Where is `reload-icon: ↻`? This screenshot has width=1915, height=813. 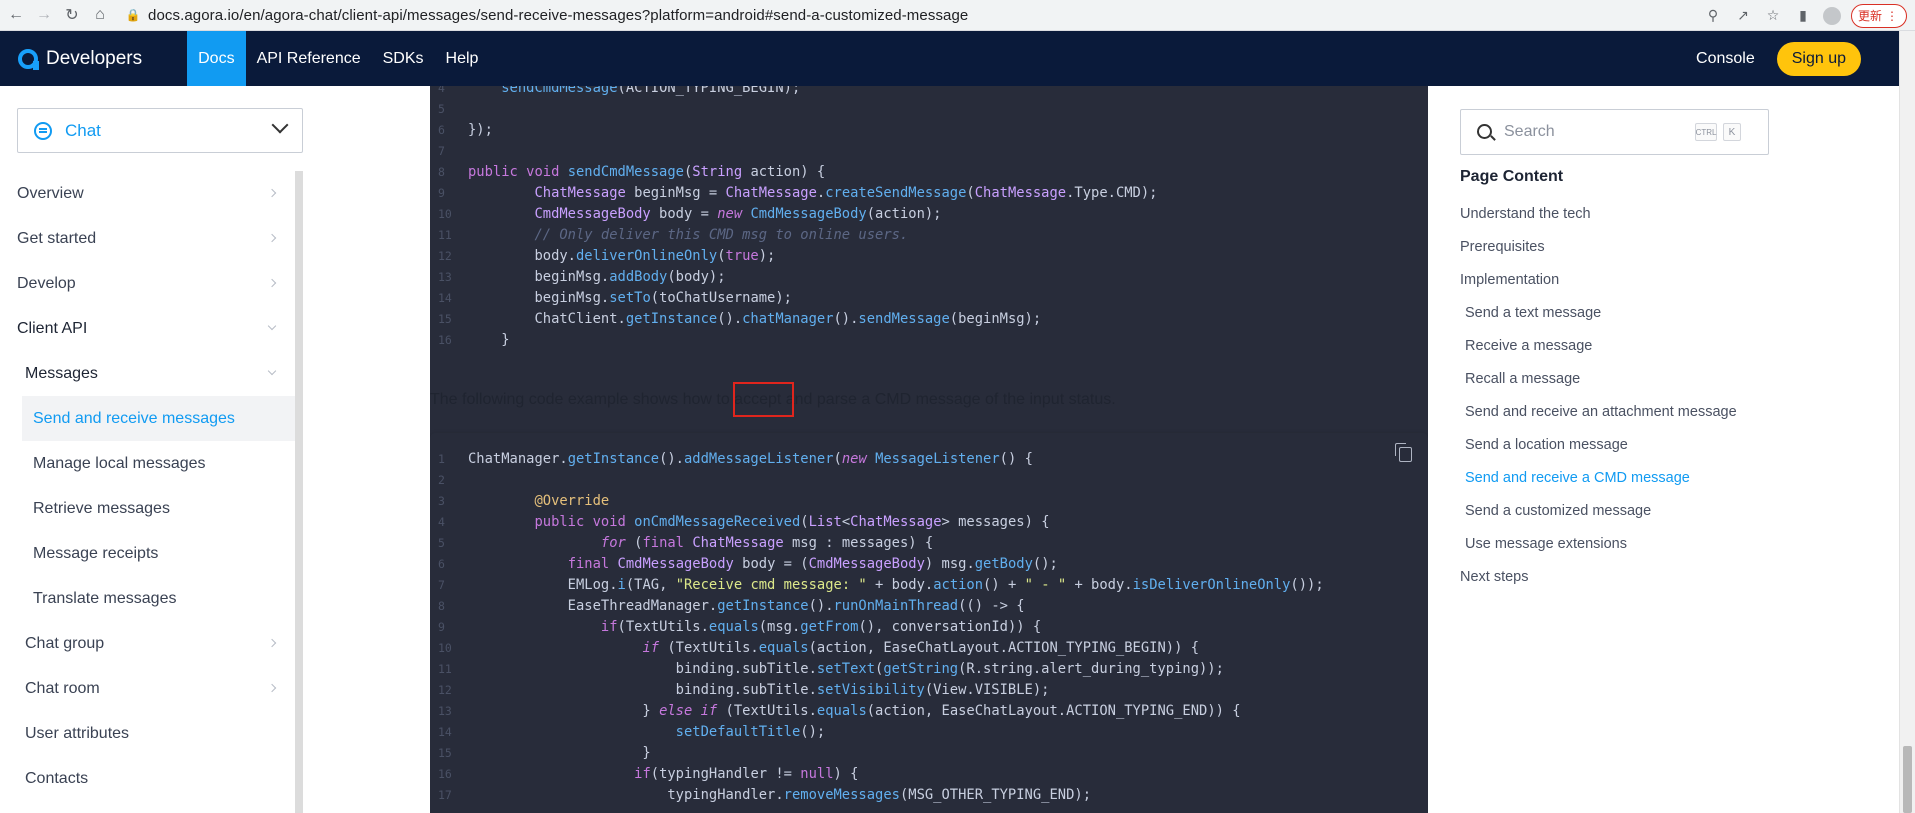 reload-icon: ↻ is located at coordinates (72, 15).